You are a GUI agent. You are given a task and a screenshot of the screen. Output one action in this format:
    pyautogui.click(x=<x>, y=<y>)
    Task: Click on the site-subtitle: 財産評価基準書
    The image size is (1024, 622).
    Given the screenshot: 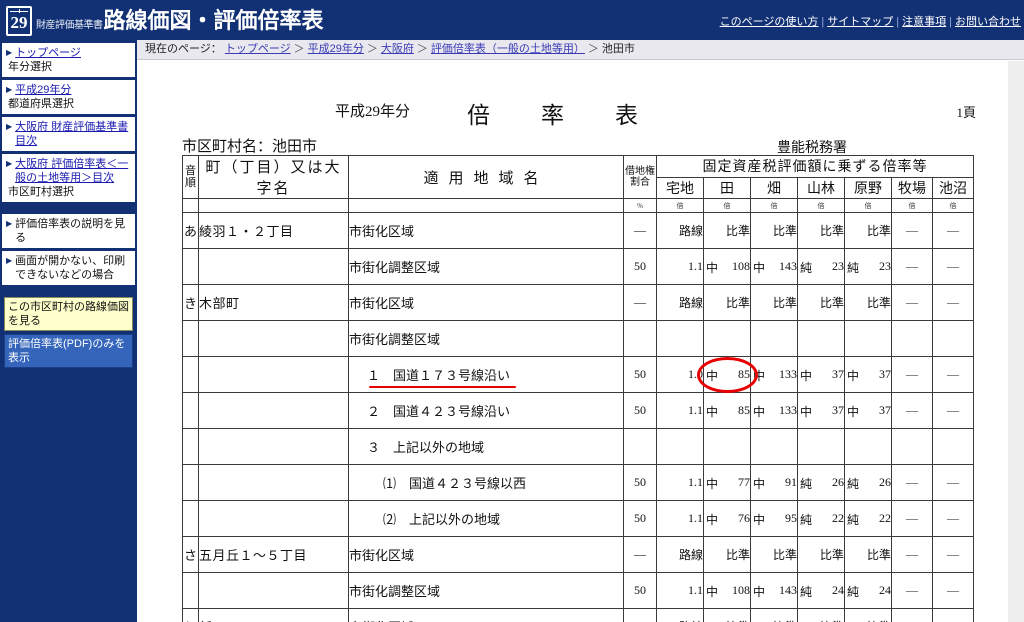 What is the action you would take?
    pyautogui.click(x=69, y=25)
    